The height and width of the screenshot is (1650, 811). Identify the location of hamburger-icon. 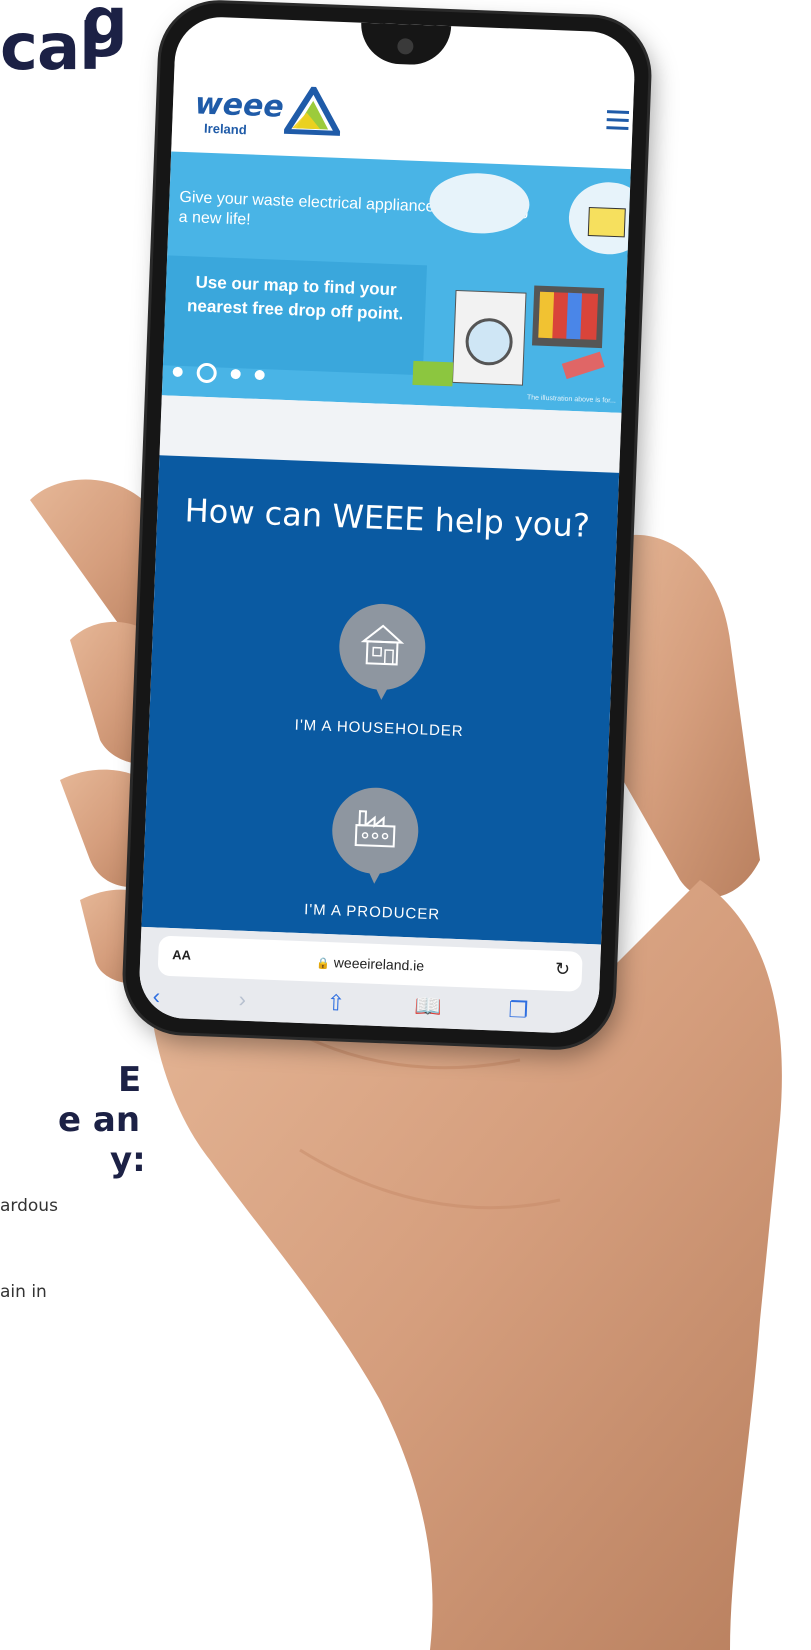
(618, 120).